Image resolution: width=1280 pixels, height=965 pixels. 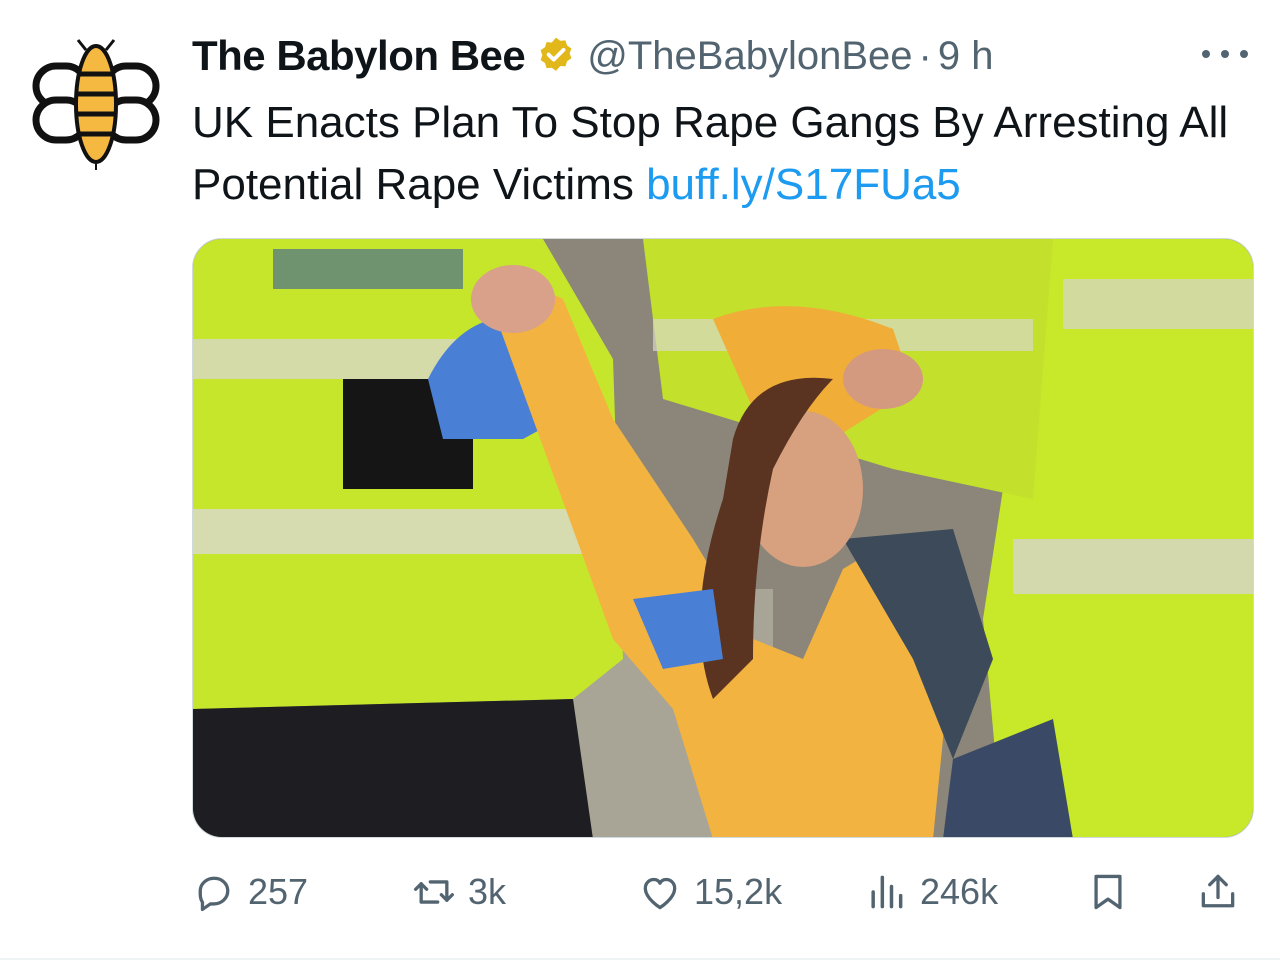 I want to click on retweet-button: 3k, so click(x=459, y=892).